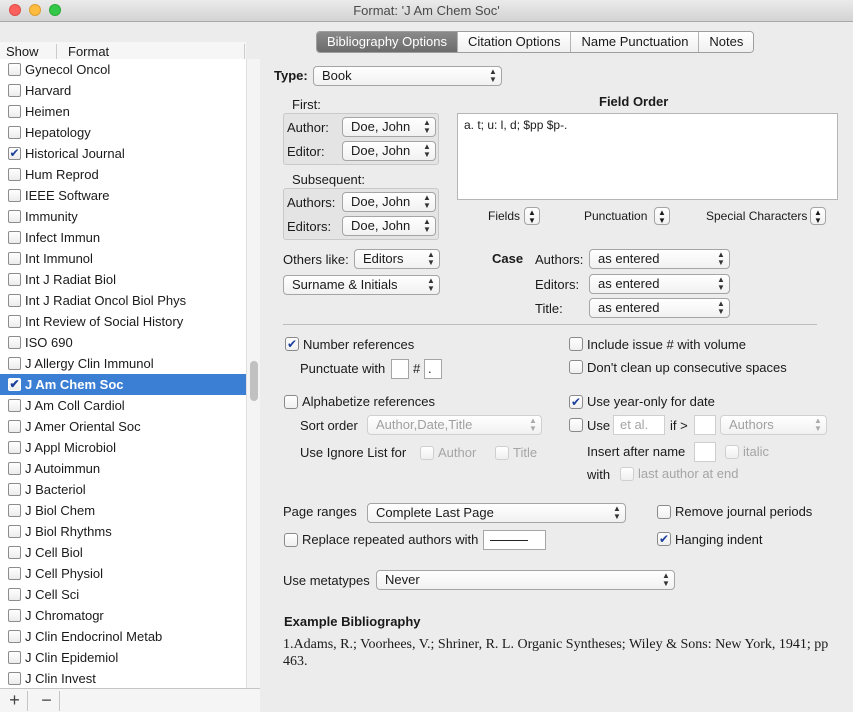 The width and height of the screenshot is (853, 712). I want to click on list-item: Int Immunol, so click(123, 258).